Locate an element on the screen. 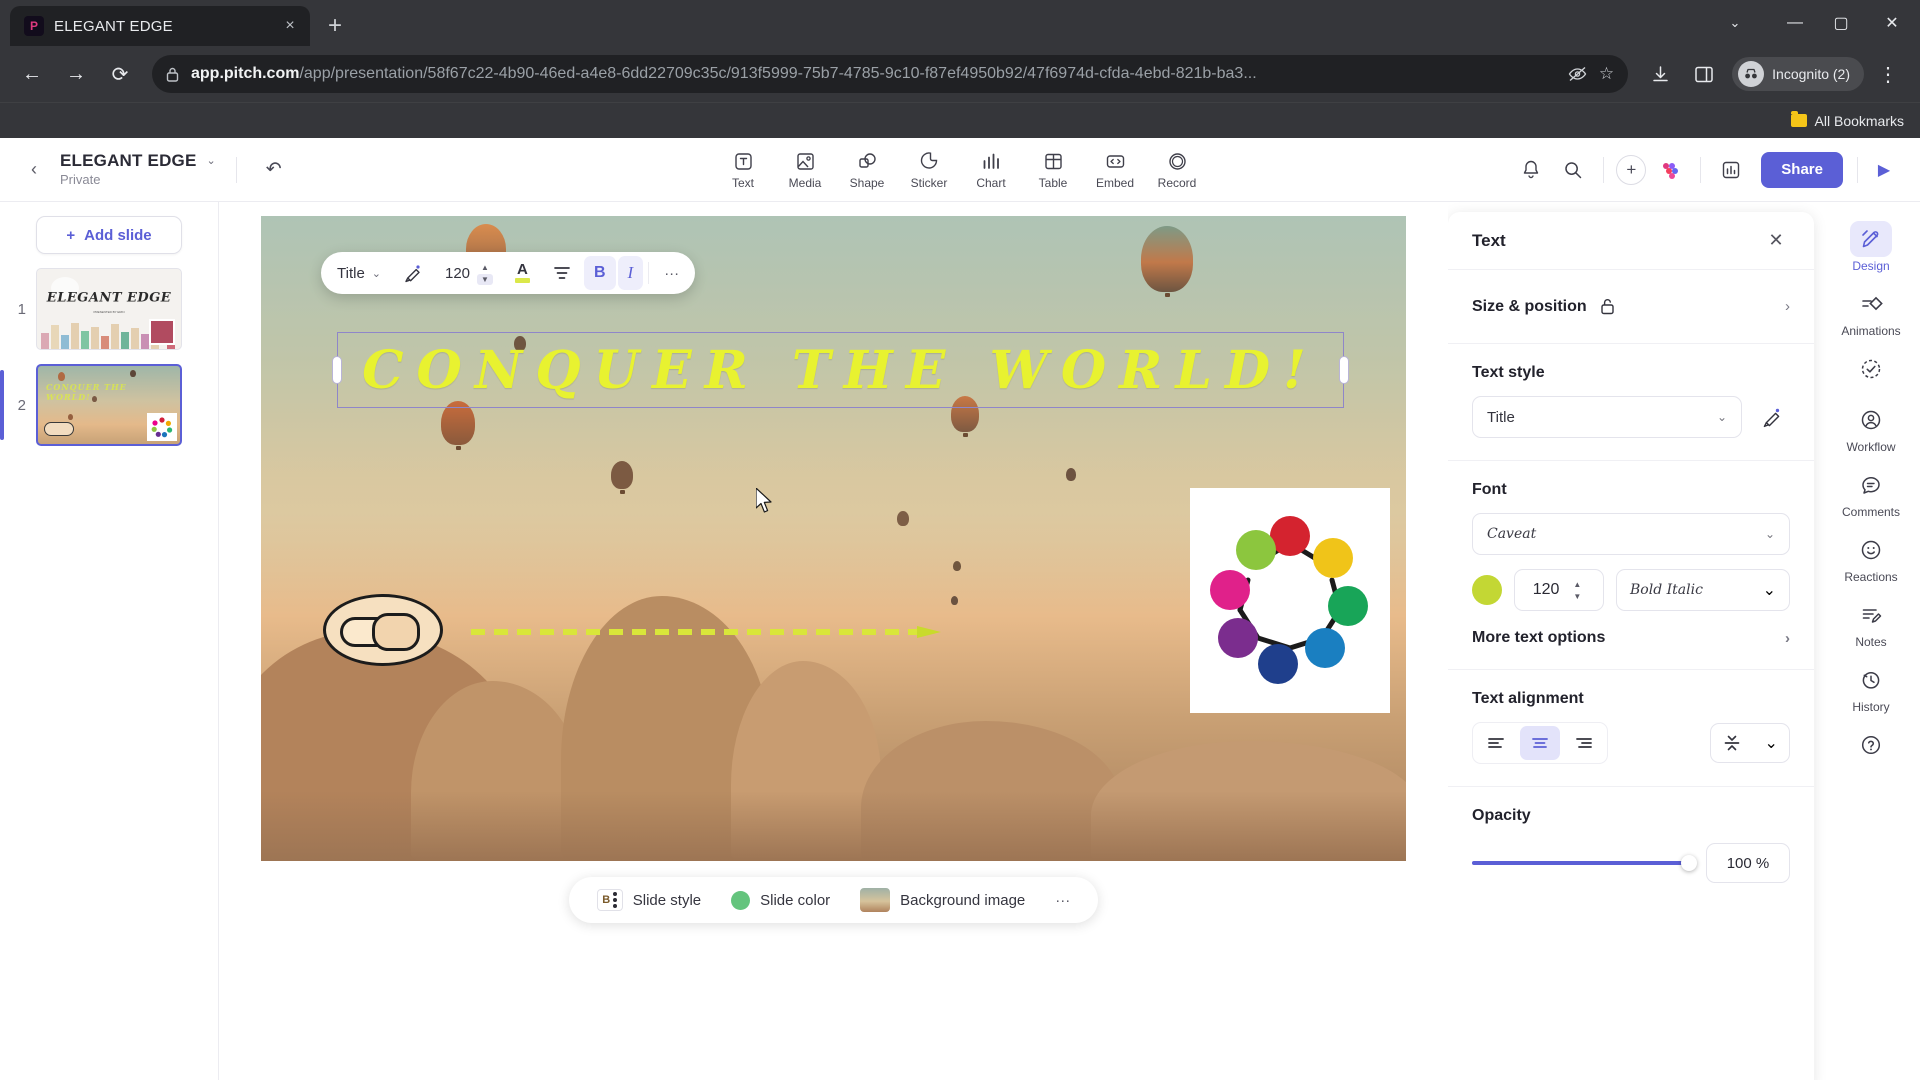 The width and height of the screenshot is (1920, 1080). unlock-icon is located at coordinates (1607, 306).